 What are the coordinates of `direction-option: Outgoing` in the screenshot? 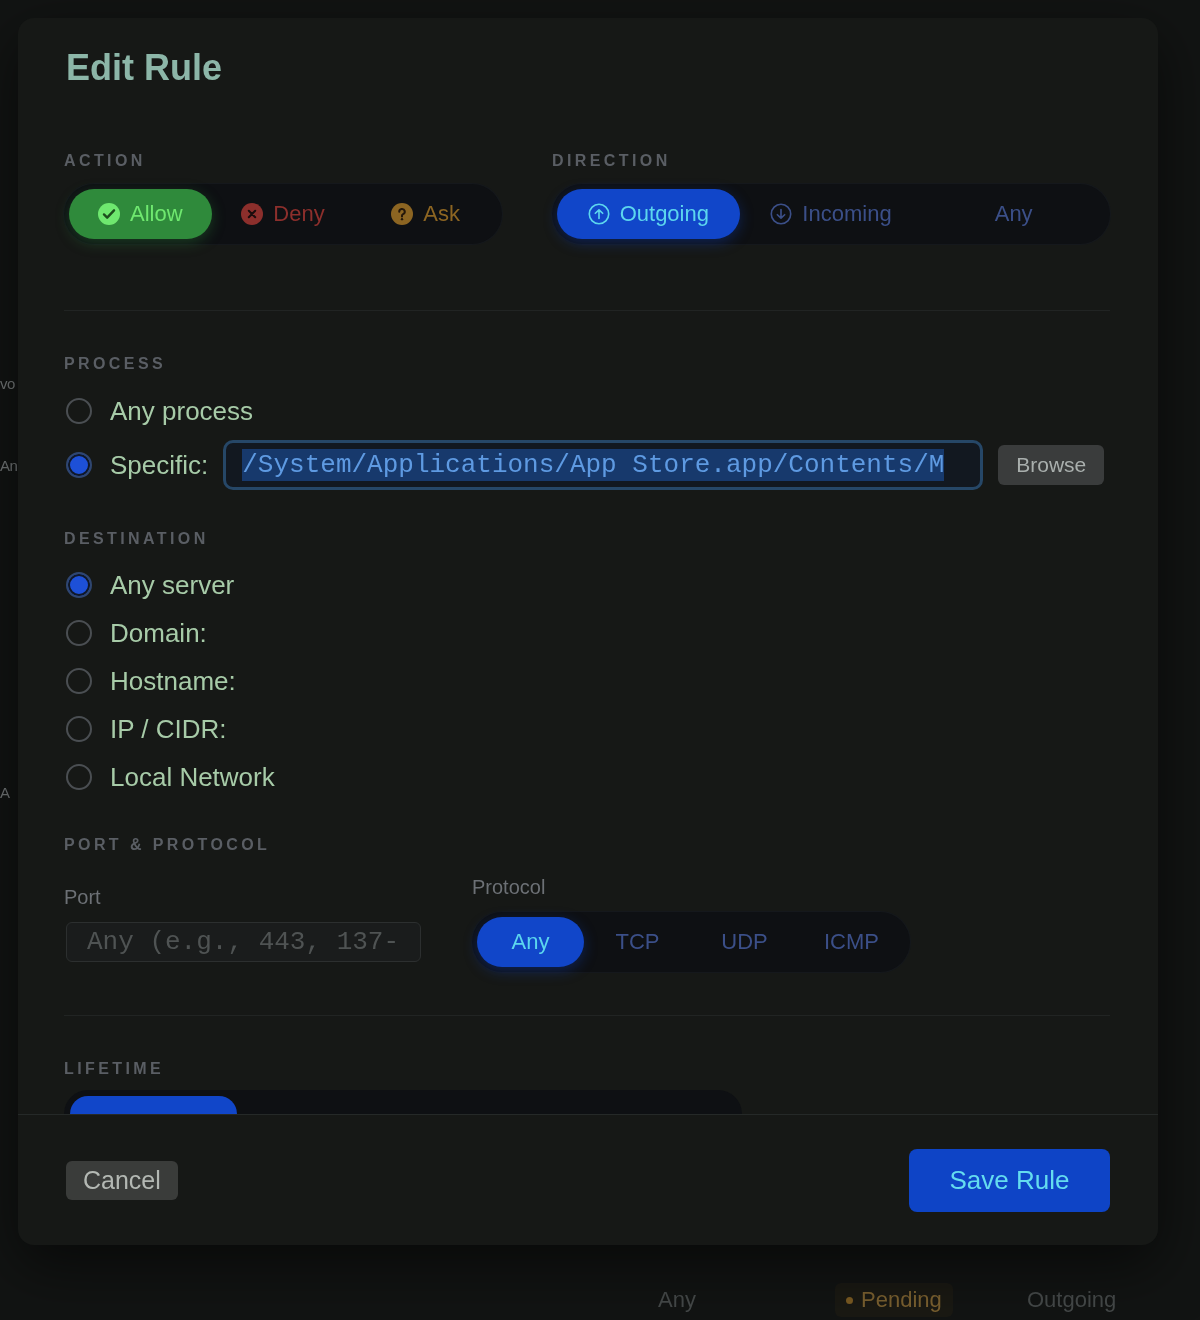 It's located at (648, 214).